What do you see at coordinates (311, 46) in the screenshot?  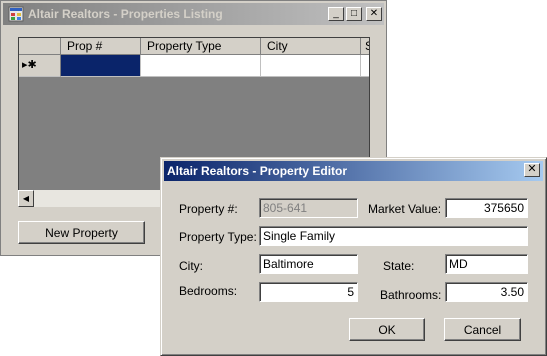 I see `column-header-city: City` at bounding box center [311, 46].